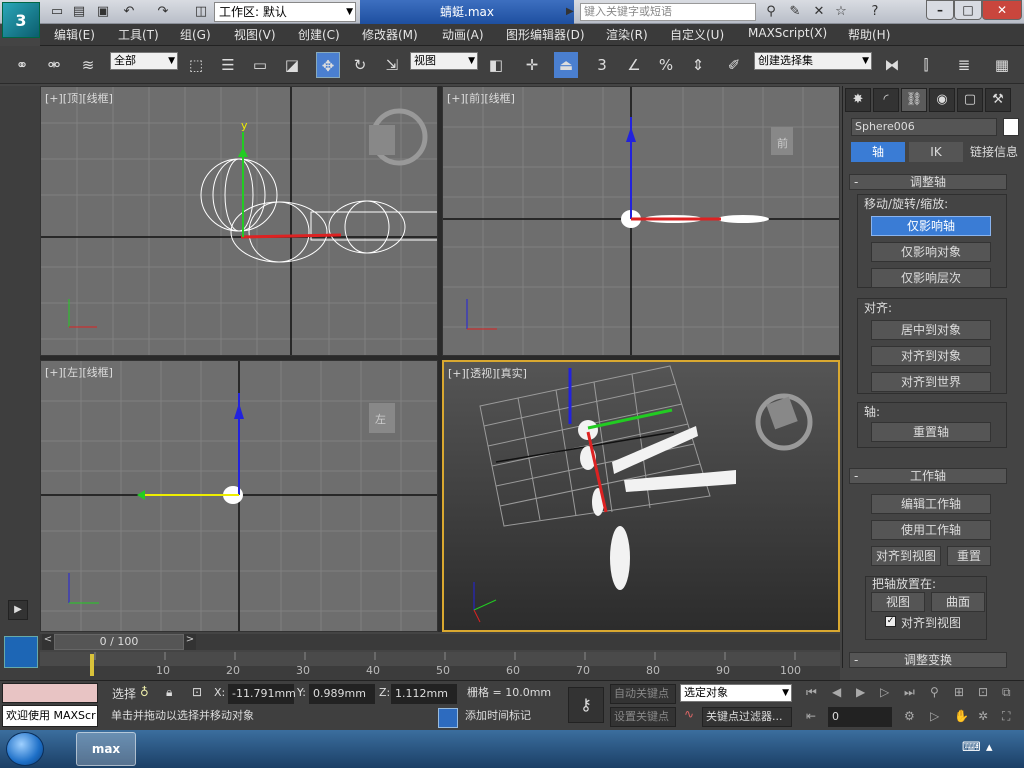 The height and width of the screenshot is (768, 1024). I want to click on viewport-layout-icon, so click(21, 652).